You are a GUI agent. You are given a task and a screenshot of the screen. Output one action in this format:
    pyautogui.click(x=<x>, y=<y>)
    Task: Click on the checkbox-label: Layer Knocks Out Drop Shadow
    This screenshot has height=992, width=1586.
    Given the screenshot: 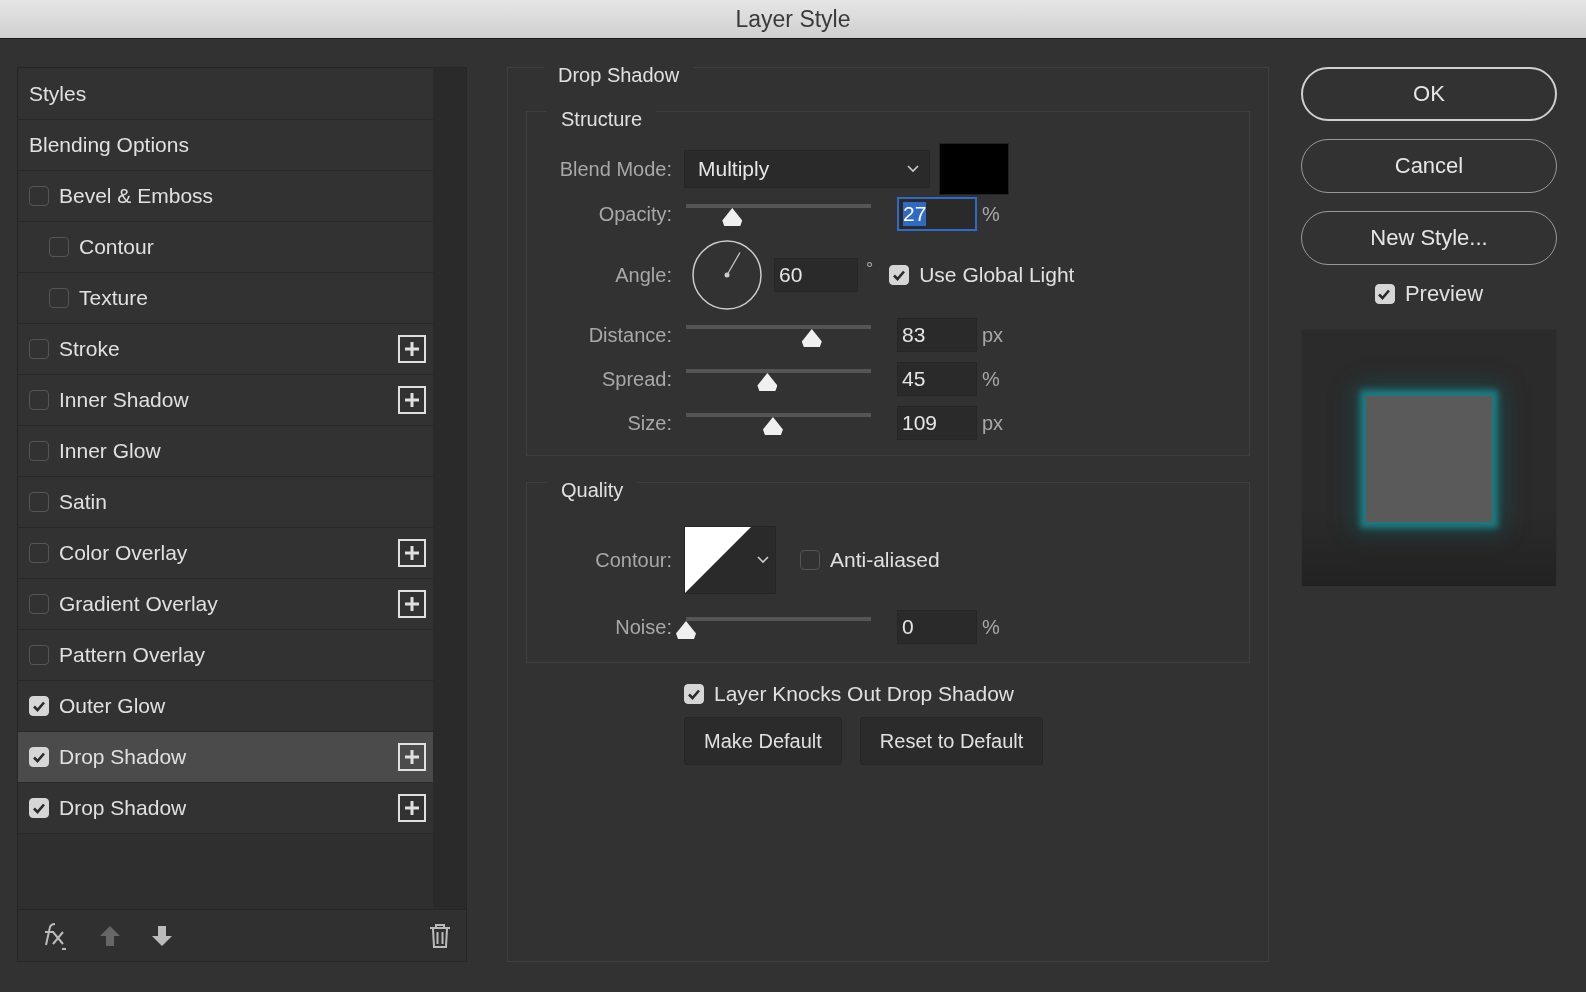 What is the action you would take?
    pyautogui.click(x=864, y=694)
    